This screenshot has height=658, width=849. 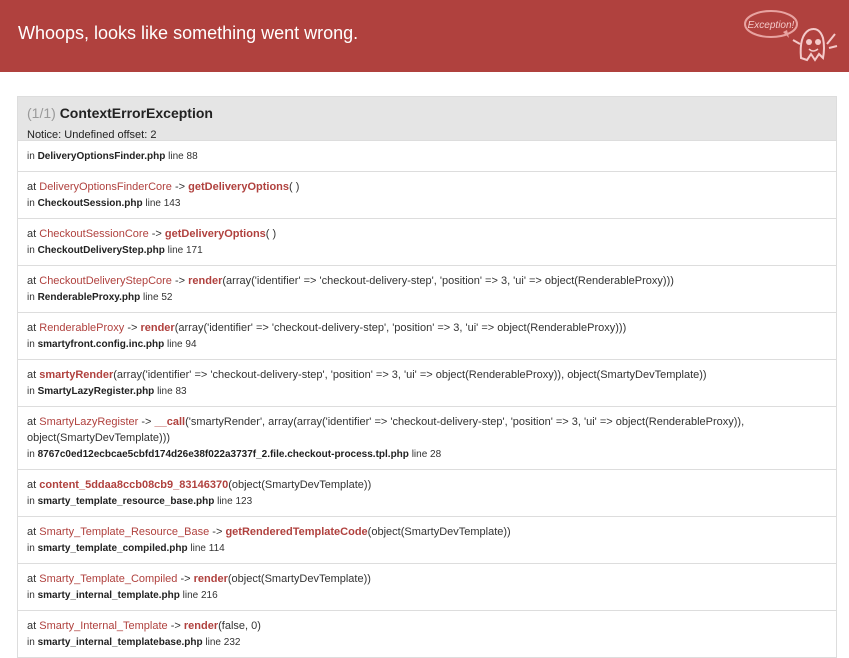 What do you see at coordinates (296, 532) in the screenshot?
I see `frame-function: getRenderedTemplateCode` at bounding box center [296, 532].